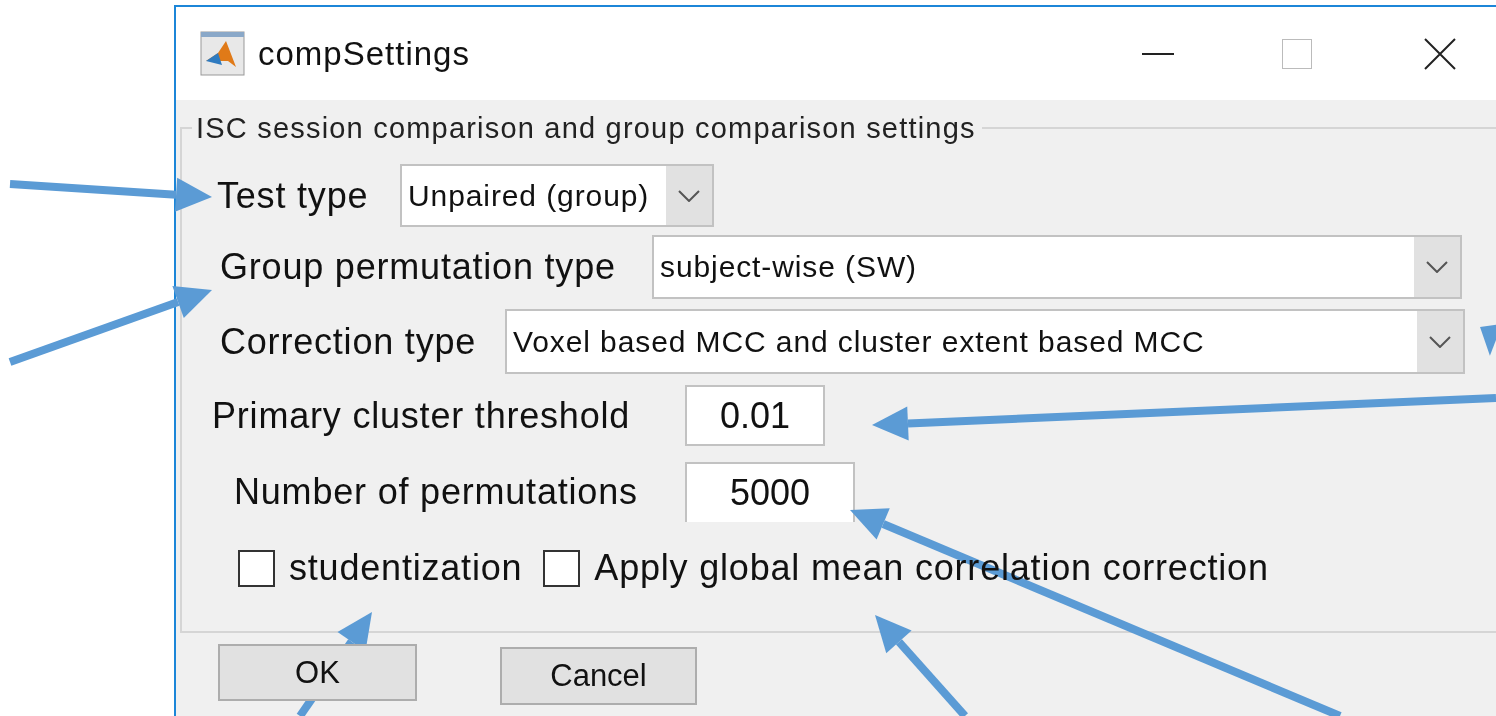 This screenshot has height=716, width=1496. What do you see at coordinates (406, 568) in the screenshot?
I see `checkbox-label: studentization` at bounding box center [406, 568].